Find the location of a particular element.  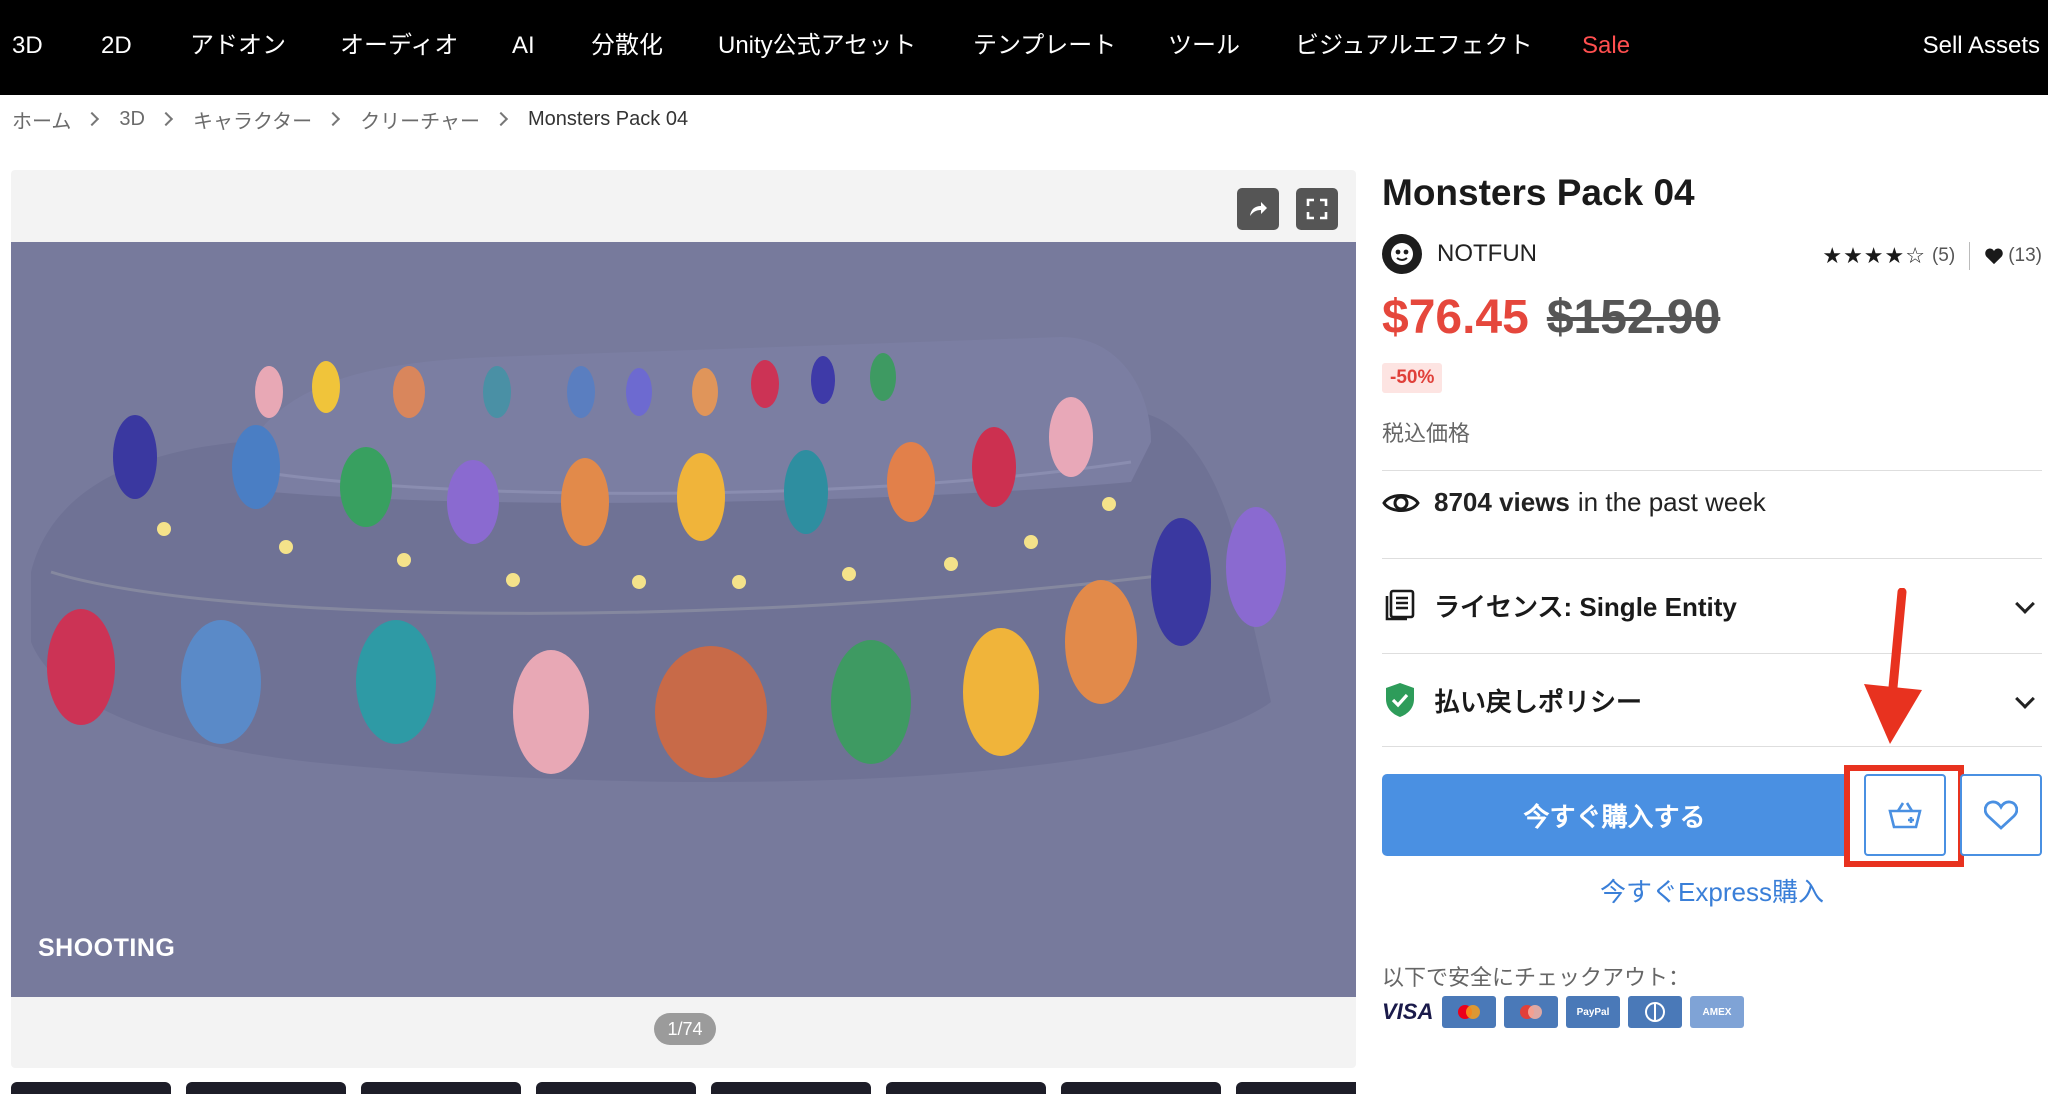

shield-check-icon is located at coordinates (1400, 700).